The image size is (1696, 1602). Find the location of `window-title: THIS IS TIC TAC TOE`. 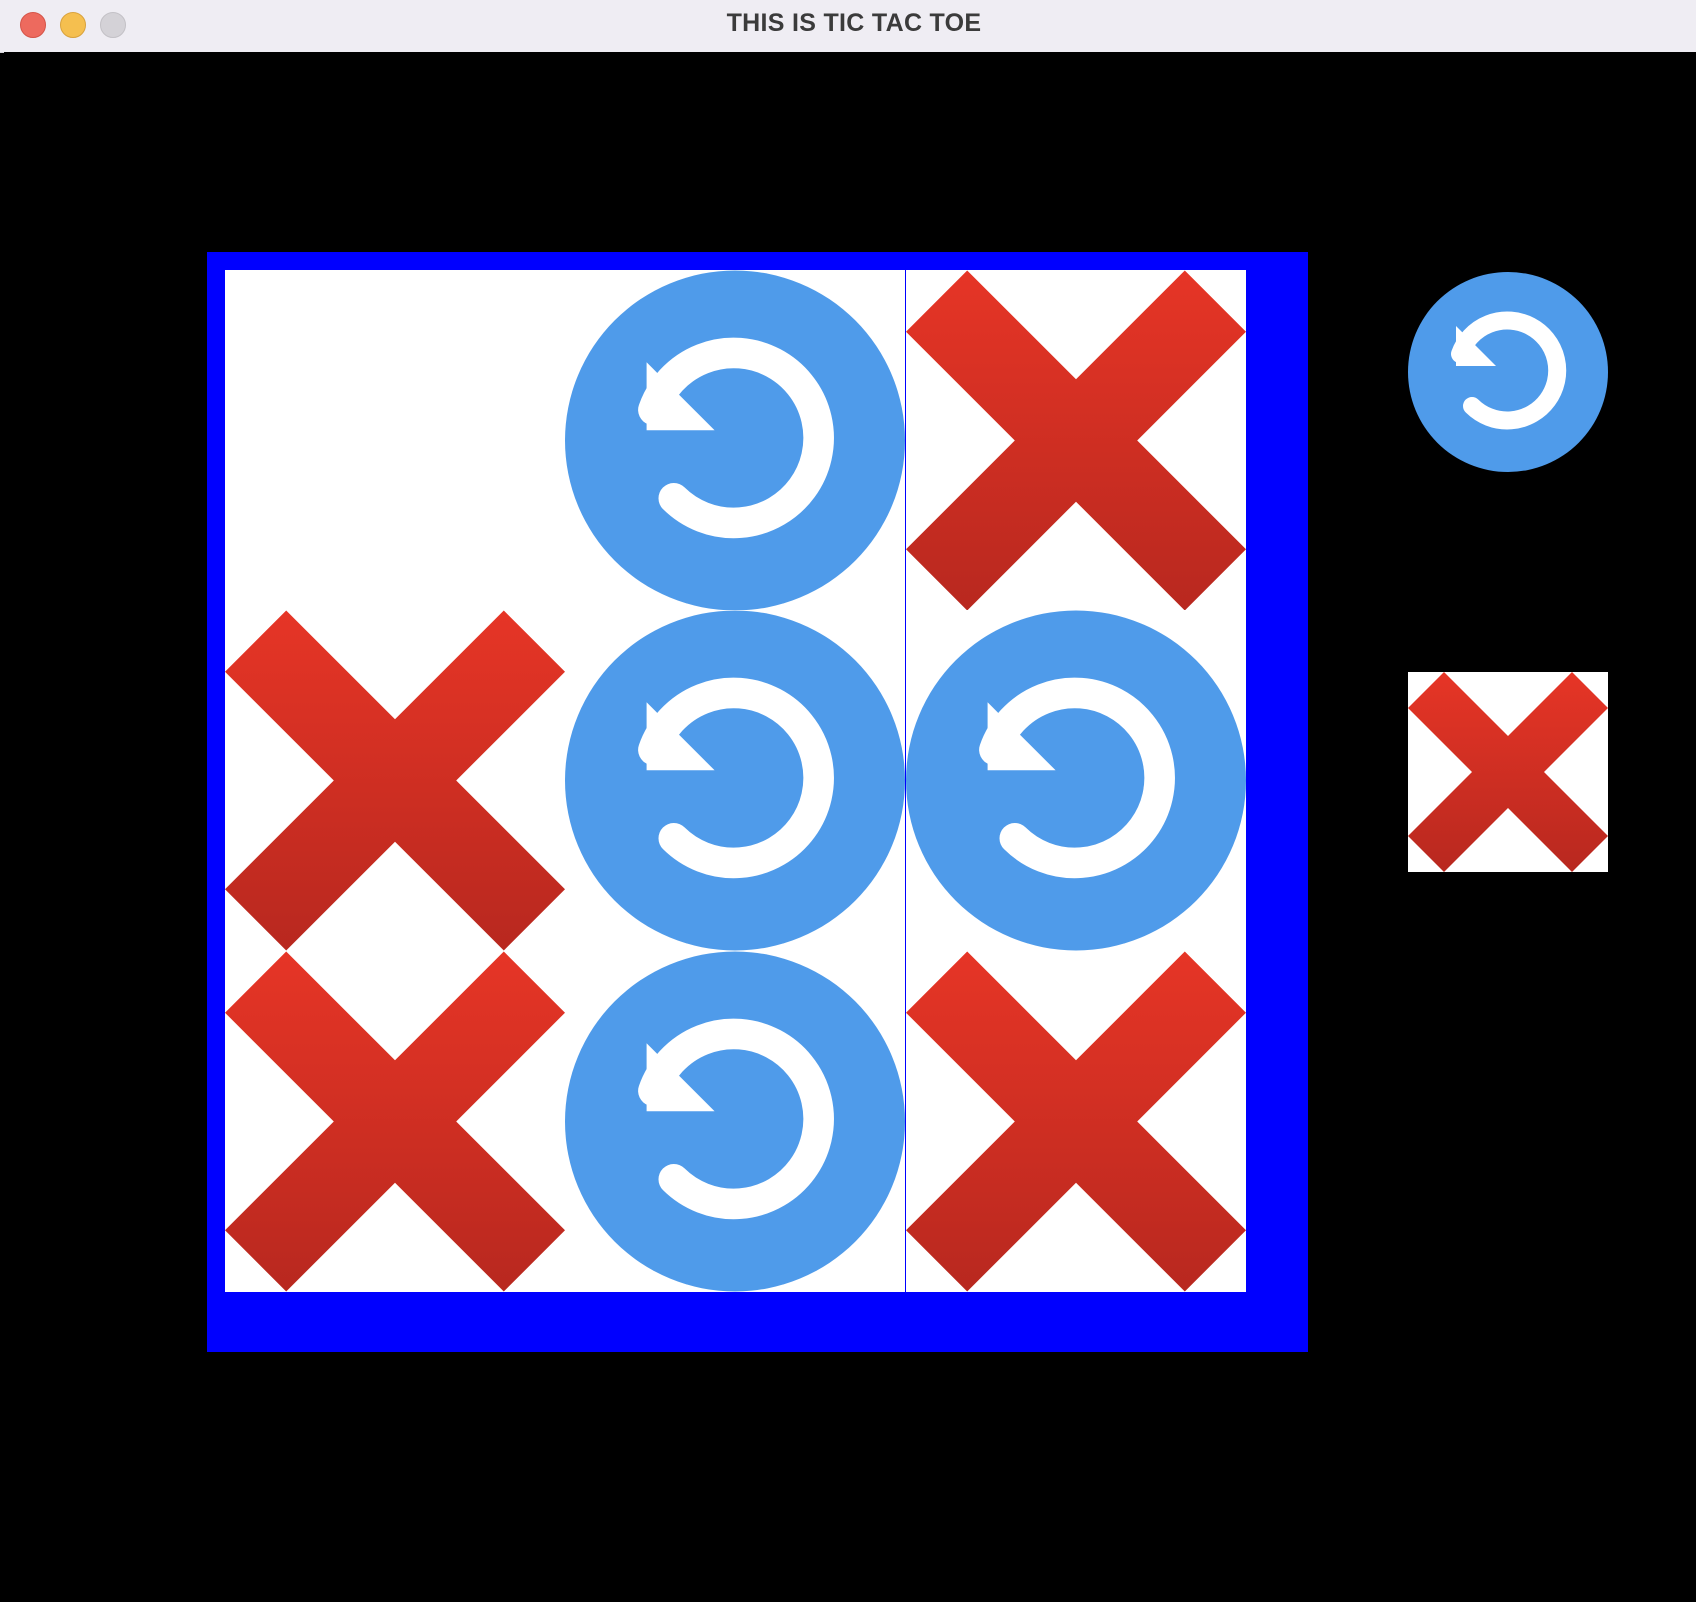

window-title: THIS IS TIC TAC TOE is located at coordinates (854, 23).